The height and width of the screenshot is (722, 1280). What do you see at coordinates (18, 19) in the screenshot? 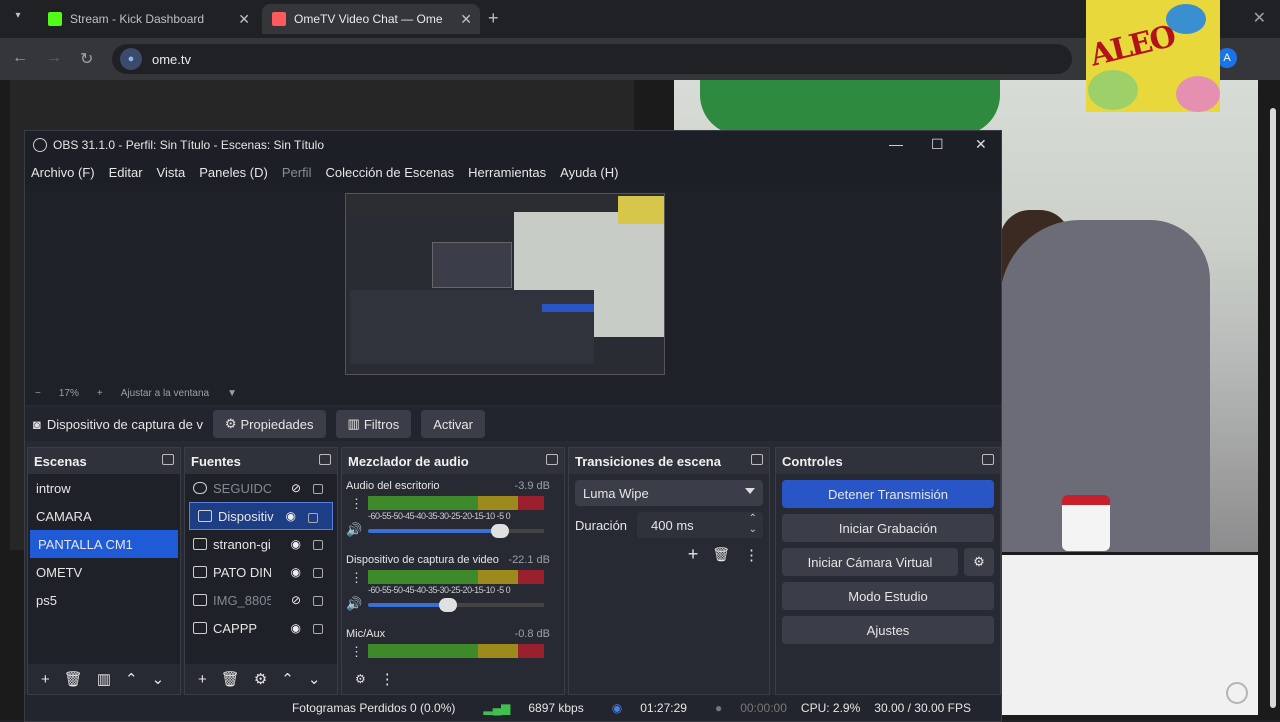
I see `tab-search-icon: ▾` at bounding box center [18, 19].